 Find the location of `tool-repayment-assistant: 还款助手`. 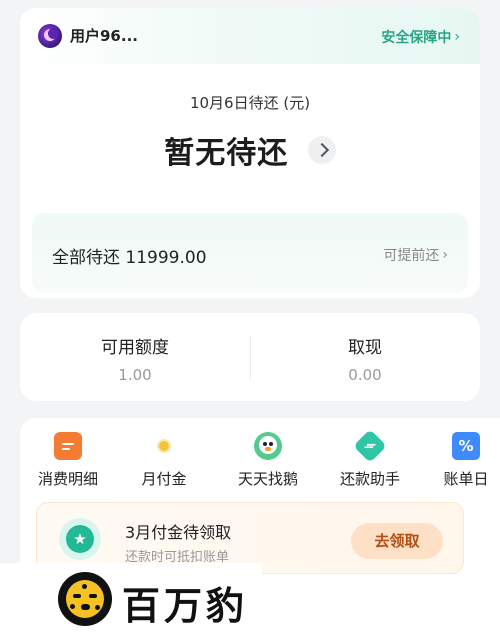

tool-repayment-assistant: 还款助手 is located at coordinates (370, 459).